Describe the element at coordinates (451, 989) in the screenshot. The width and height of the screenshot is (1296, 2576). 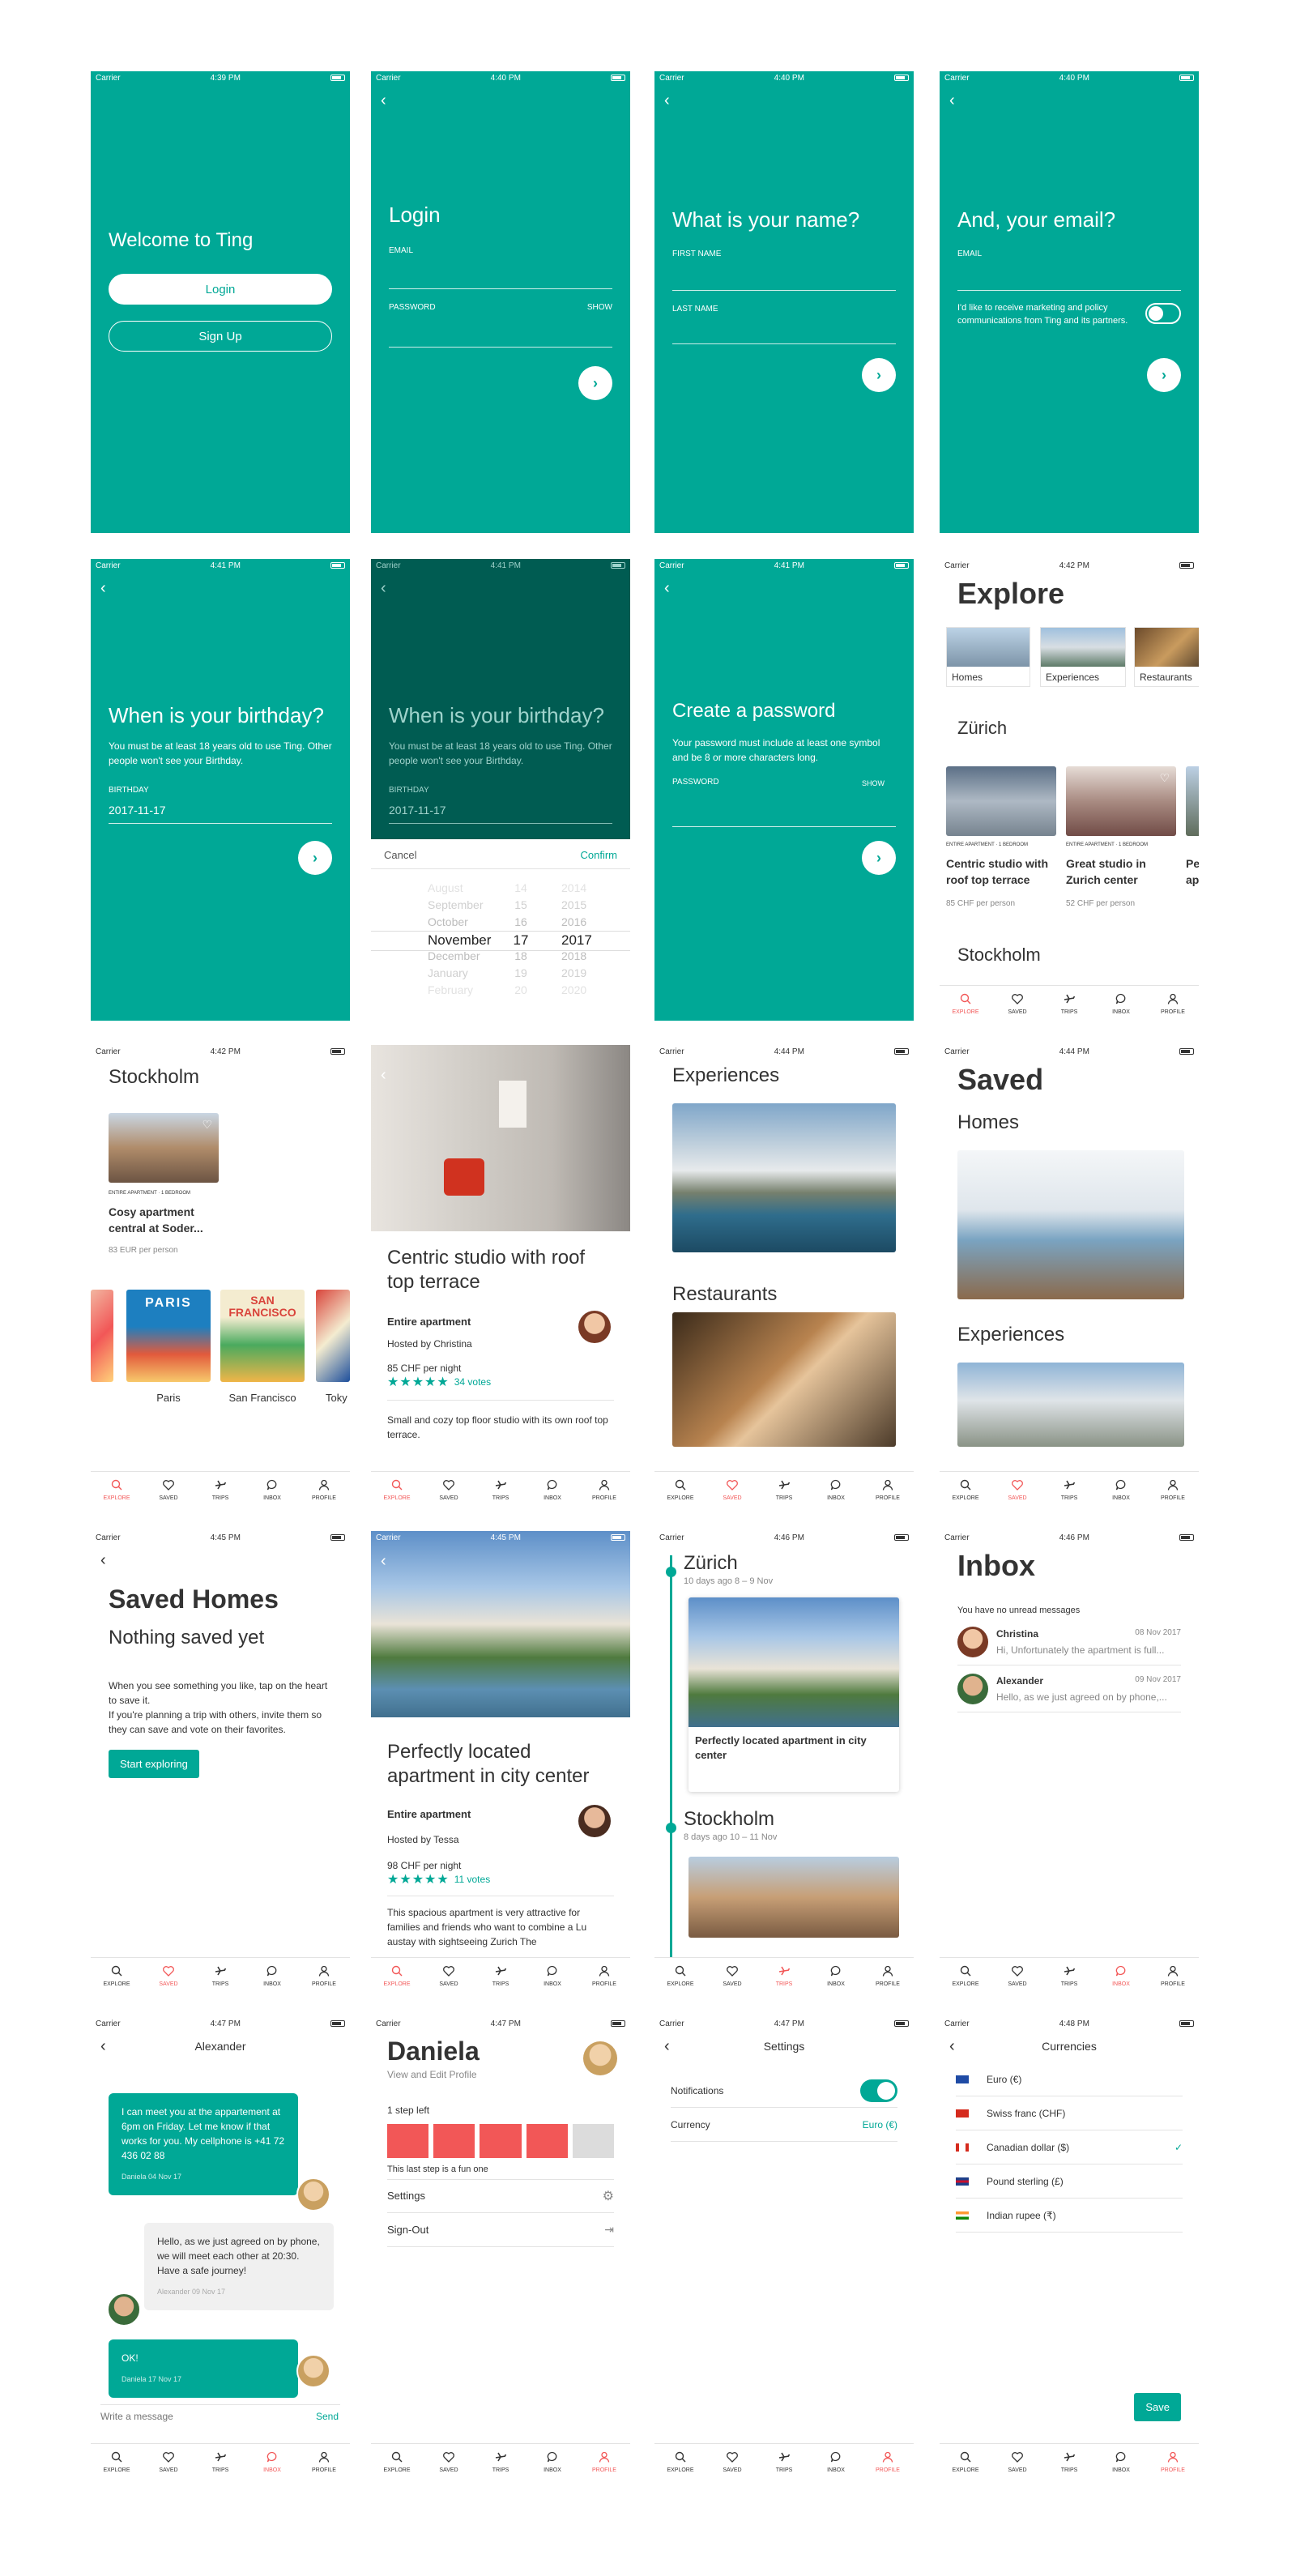
I see `picker-option: February` at that location.